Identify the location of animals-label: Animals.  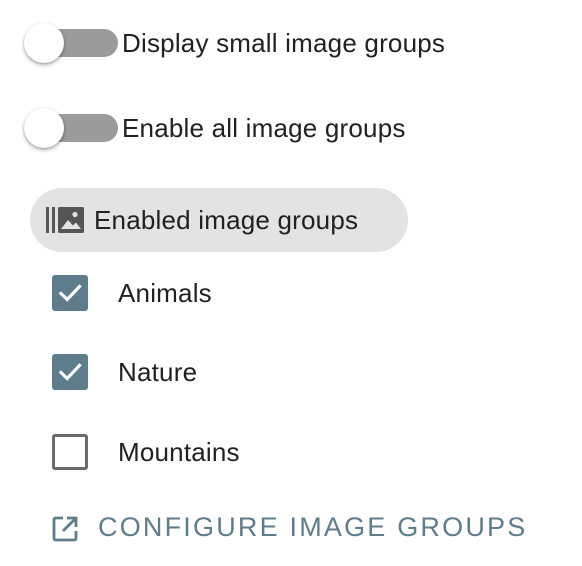
(165, 293).